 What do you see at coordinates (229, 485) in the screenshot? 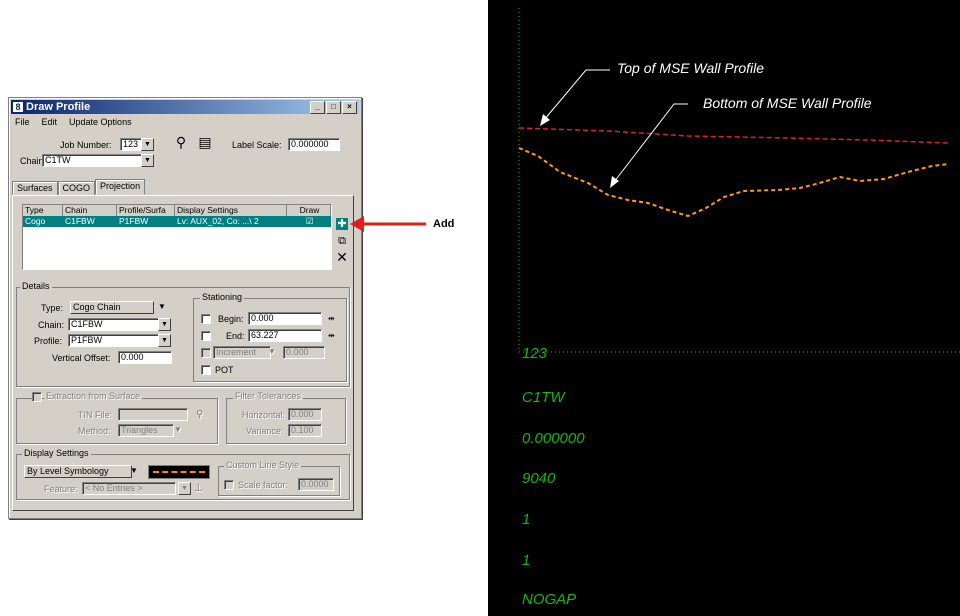
I see `scale-factor-checkbox` at bounding box center [229, 485].